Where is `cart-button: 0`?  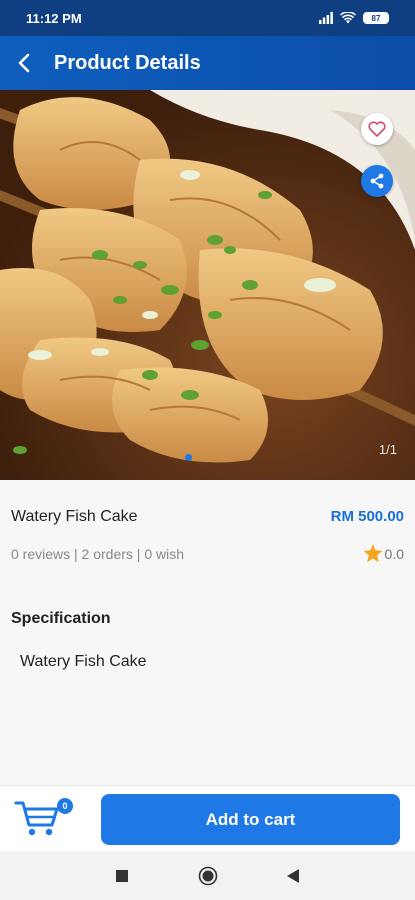
cart-button: 0 is located at coordinates (45, 820).